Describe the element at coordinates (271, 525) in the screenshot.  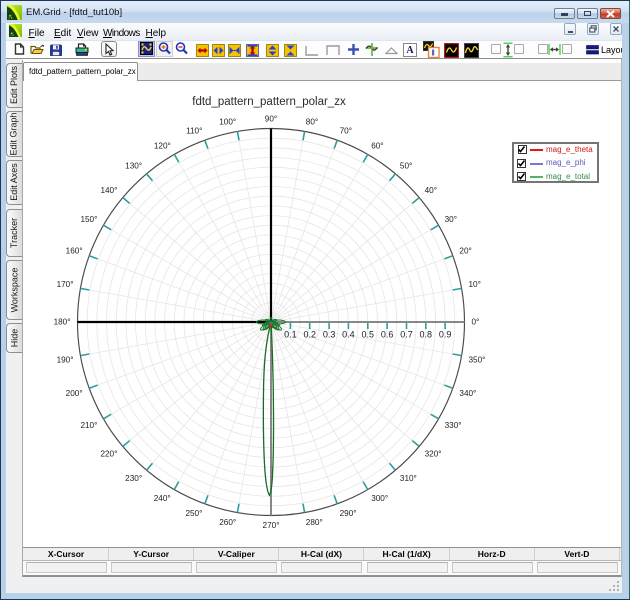
I see `svg-text: 270°` at that location.